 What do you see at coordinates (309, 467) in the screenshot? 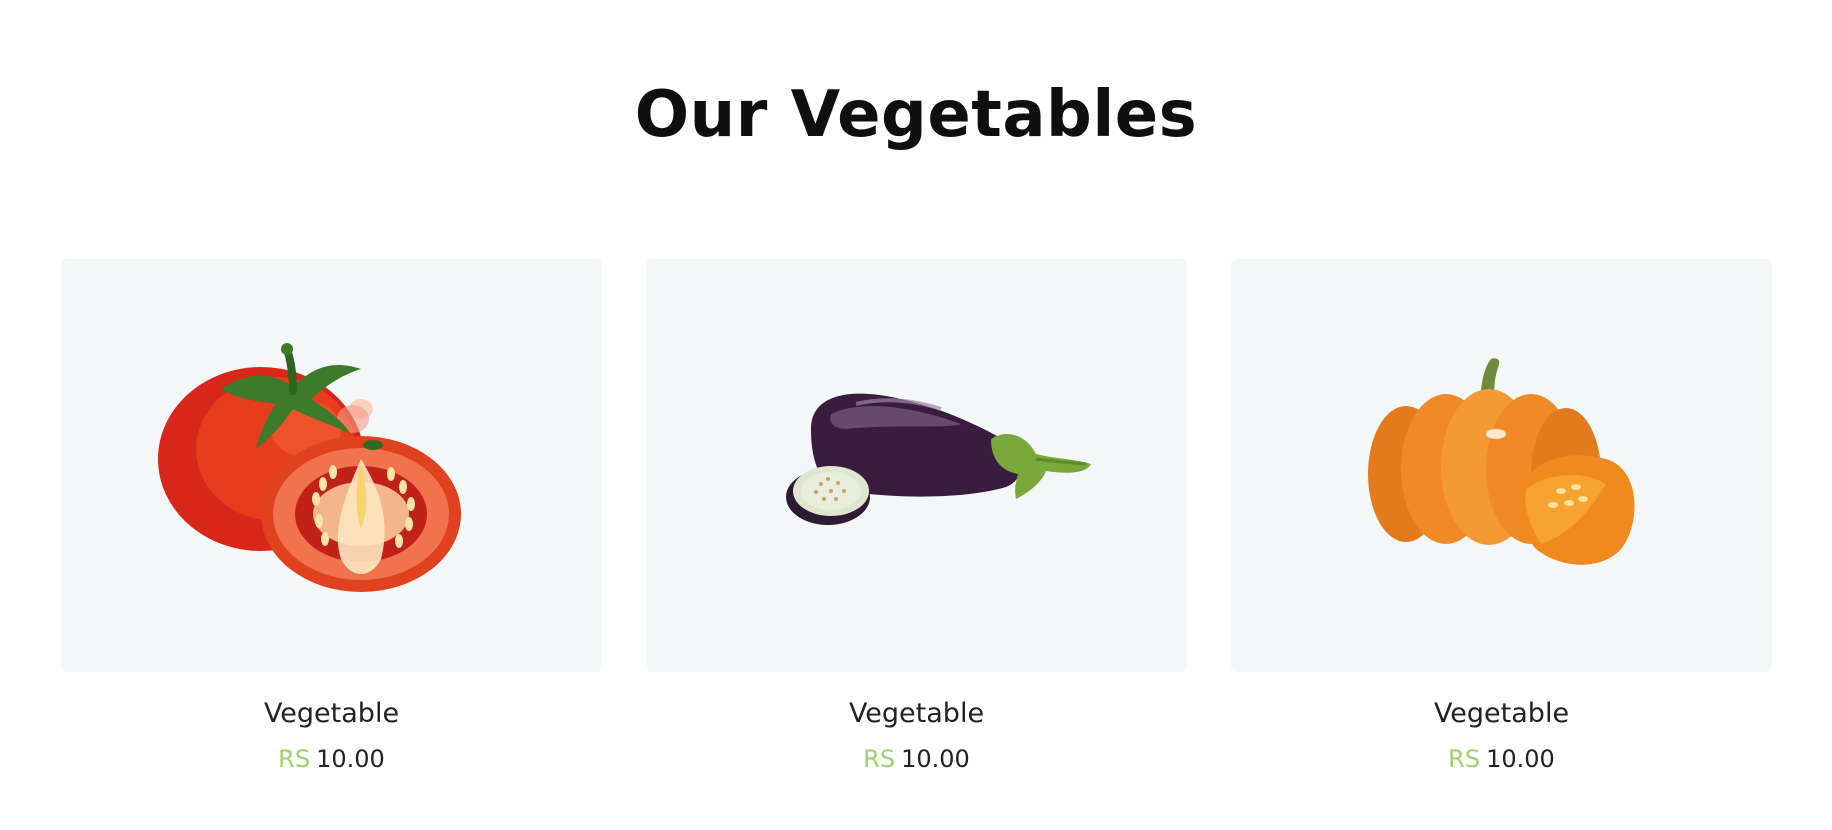
I see `tomato-icon` at bounding box center [309, 467].